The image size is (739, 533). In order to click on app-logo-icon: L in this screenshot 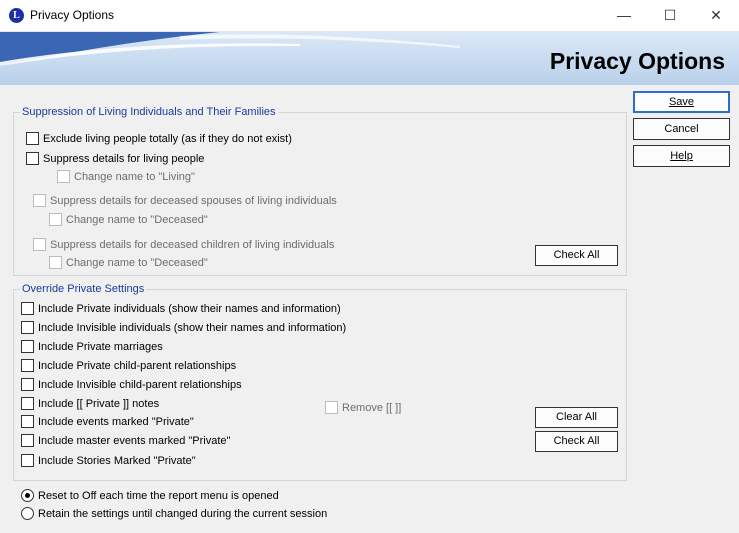, I will do `click(16, 15)`.